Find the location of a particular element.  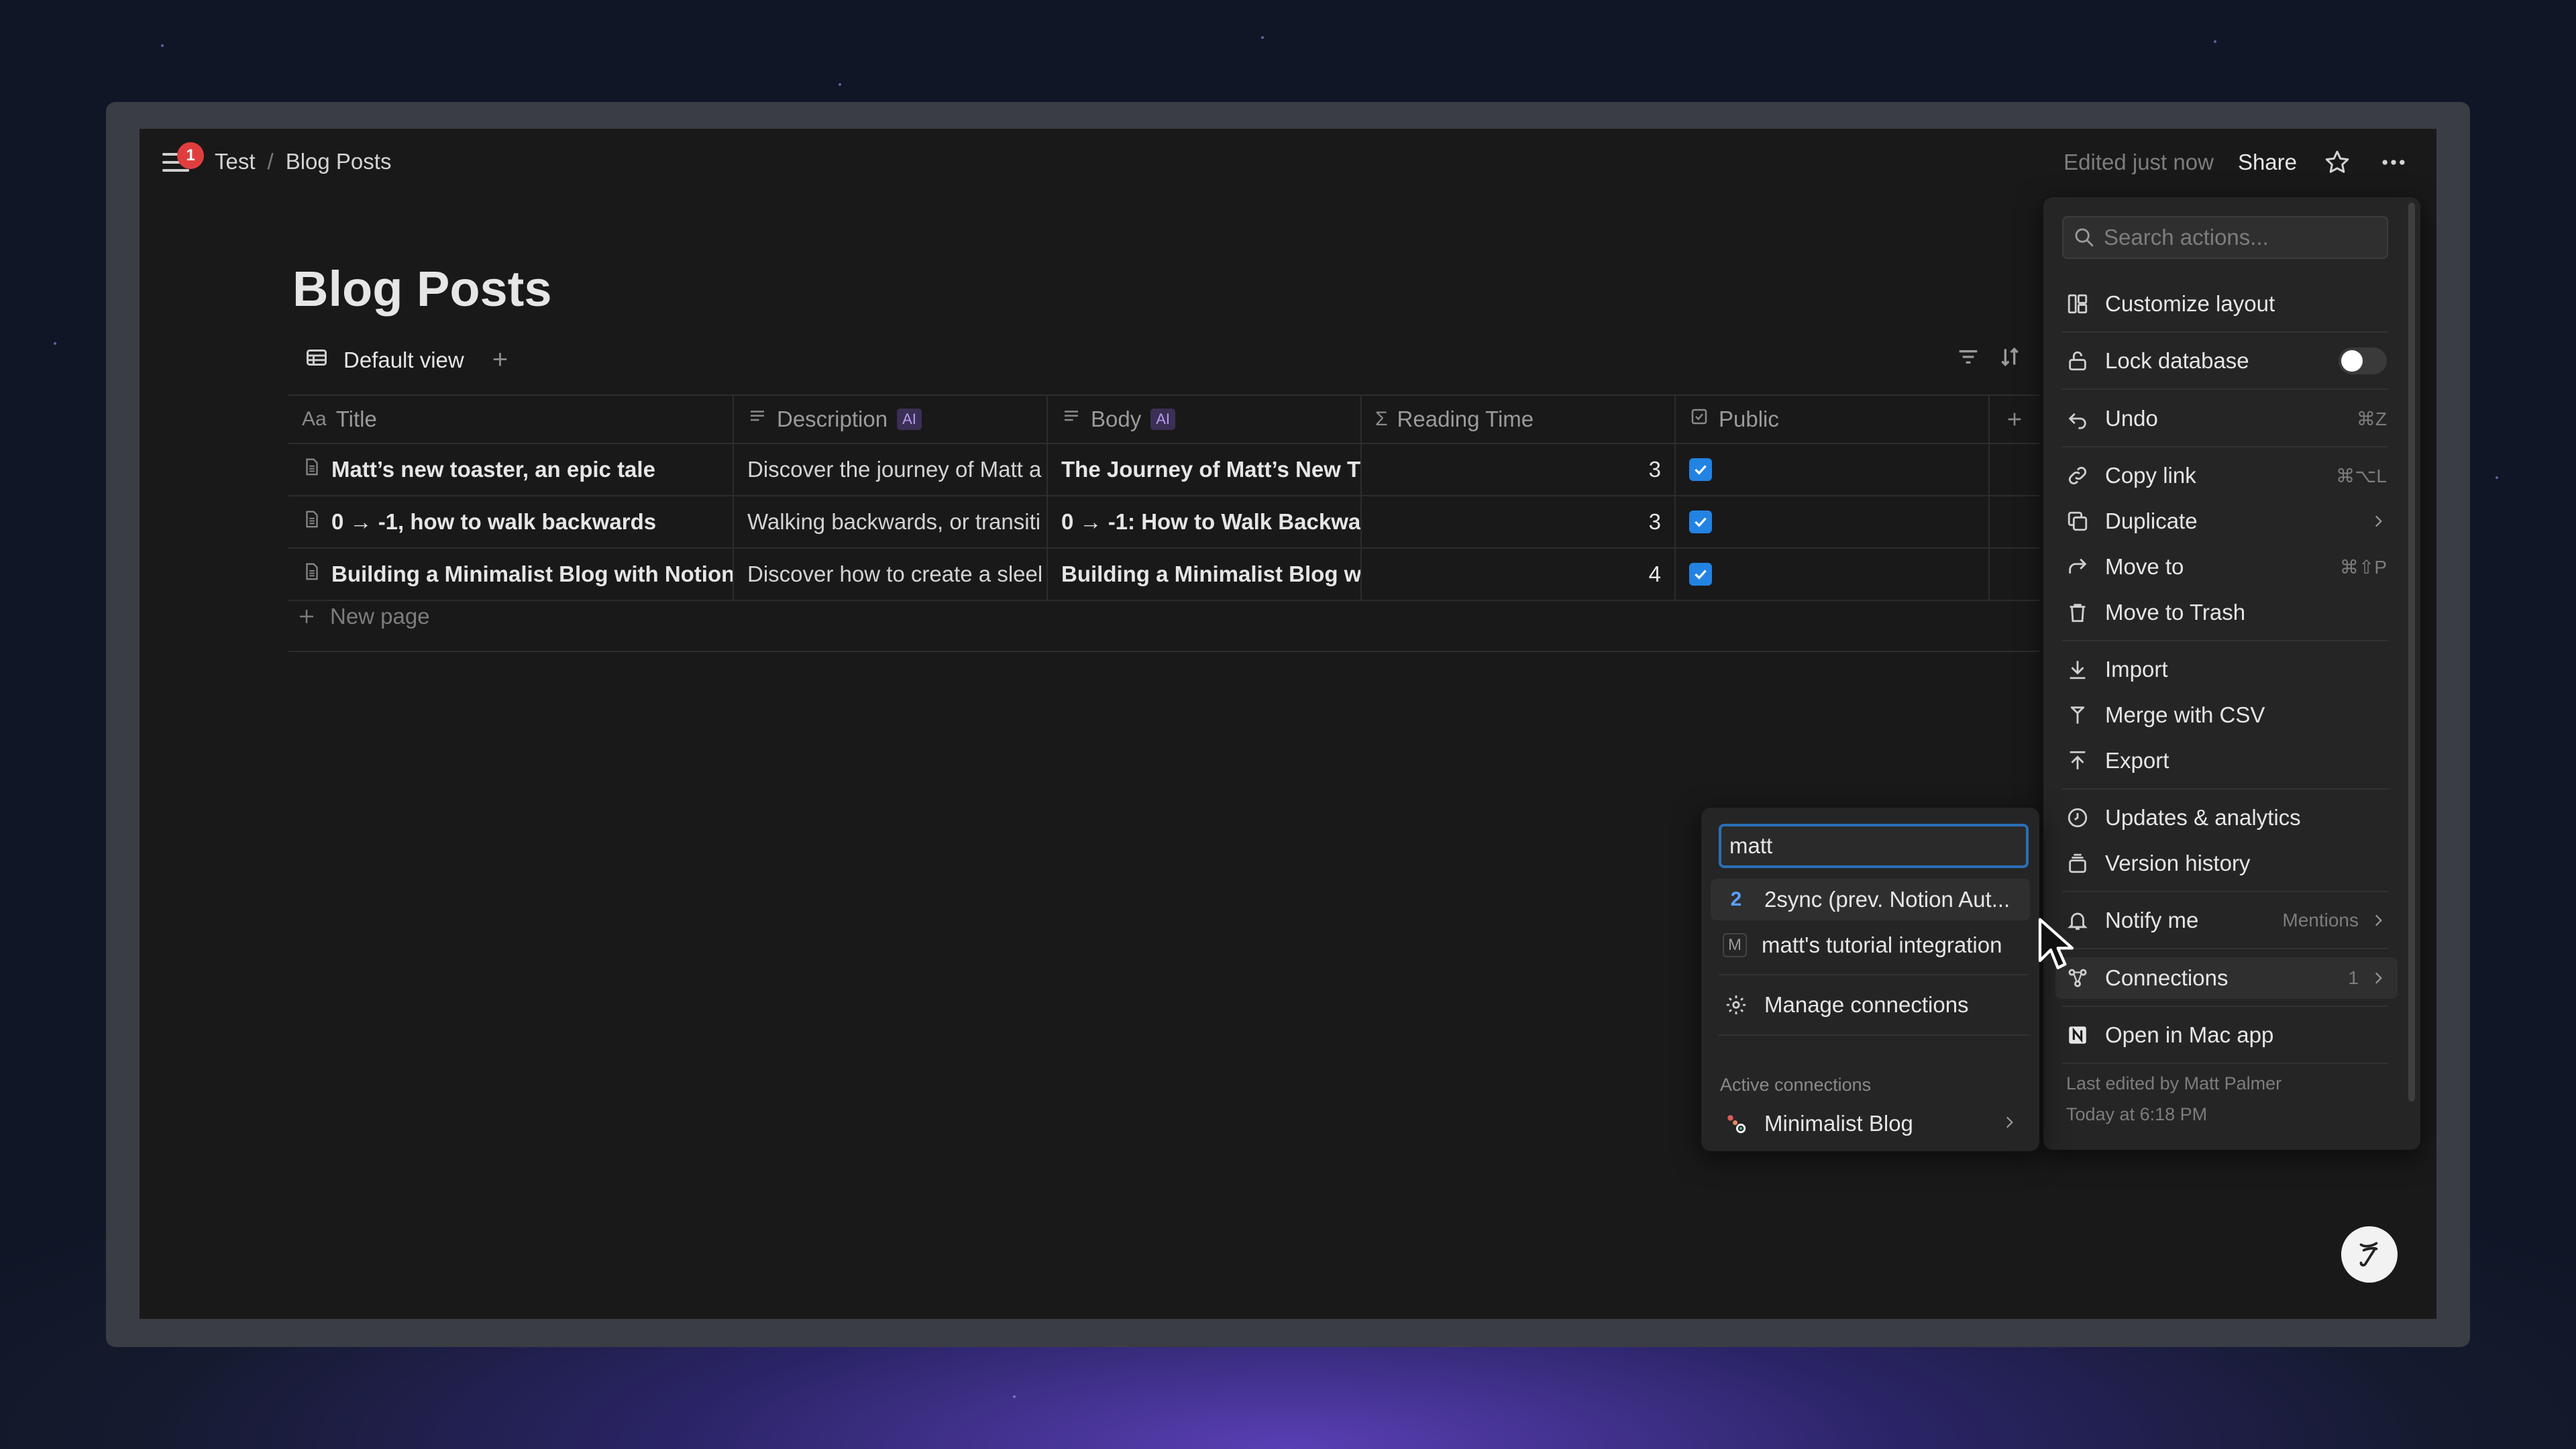

column-header-description: Description AI is located at coordinates (891, 419).